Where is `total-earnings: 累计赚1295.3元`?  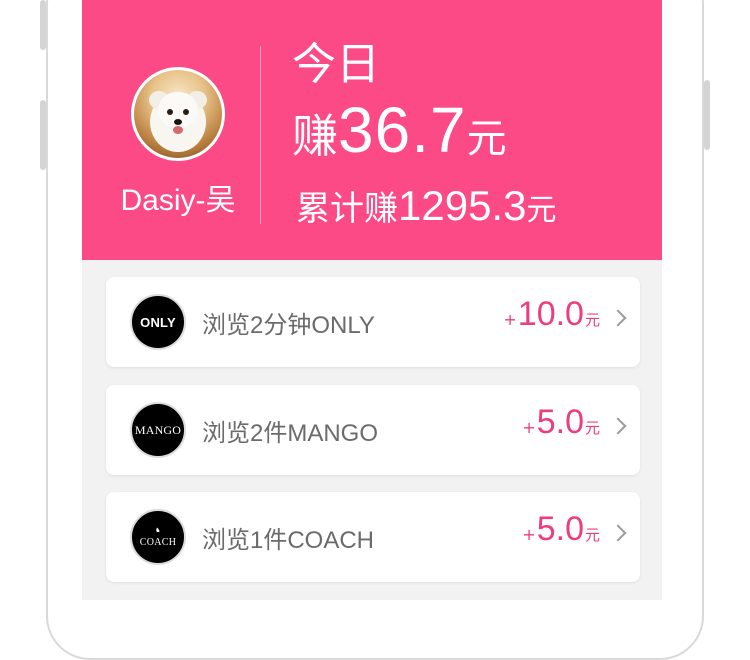
total-earnings: 累计赚1295.3元 is located at coordinates (426, 210).